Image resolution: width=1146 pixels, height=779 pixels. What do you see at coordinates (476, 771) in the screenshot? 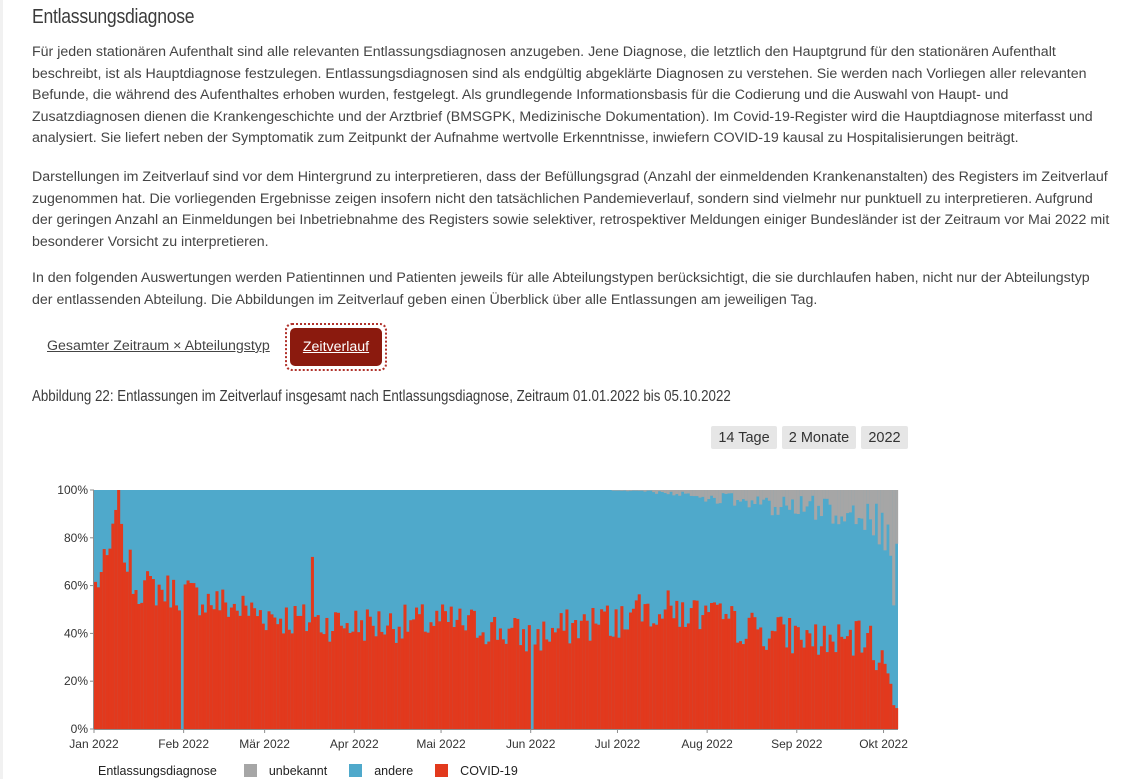
I see `legend-item-covid: COVID-19` at bounding box center [476, 771].